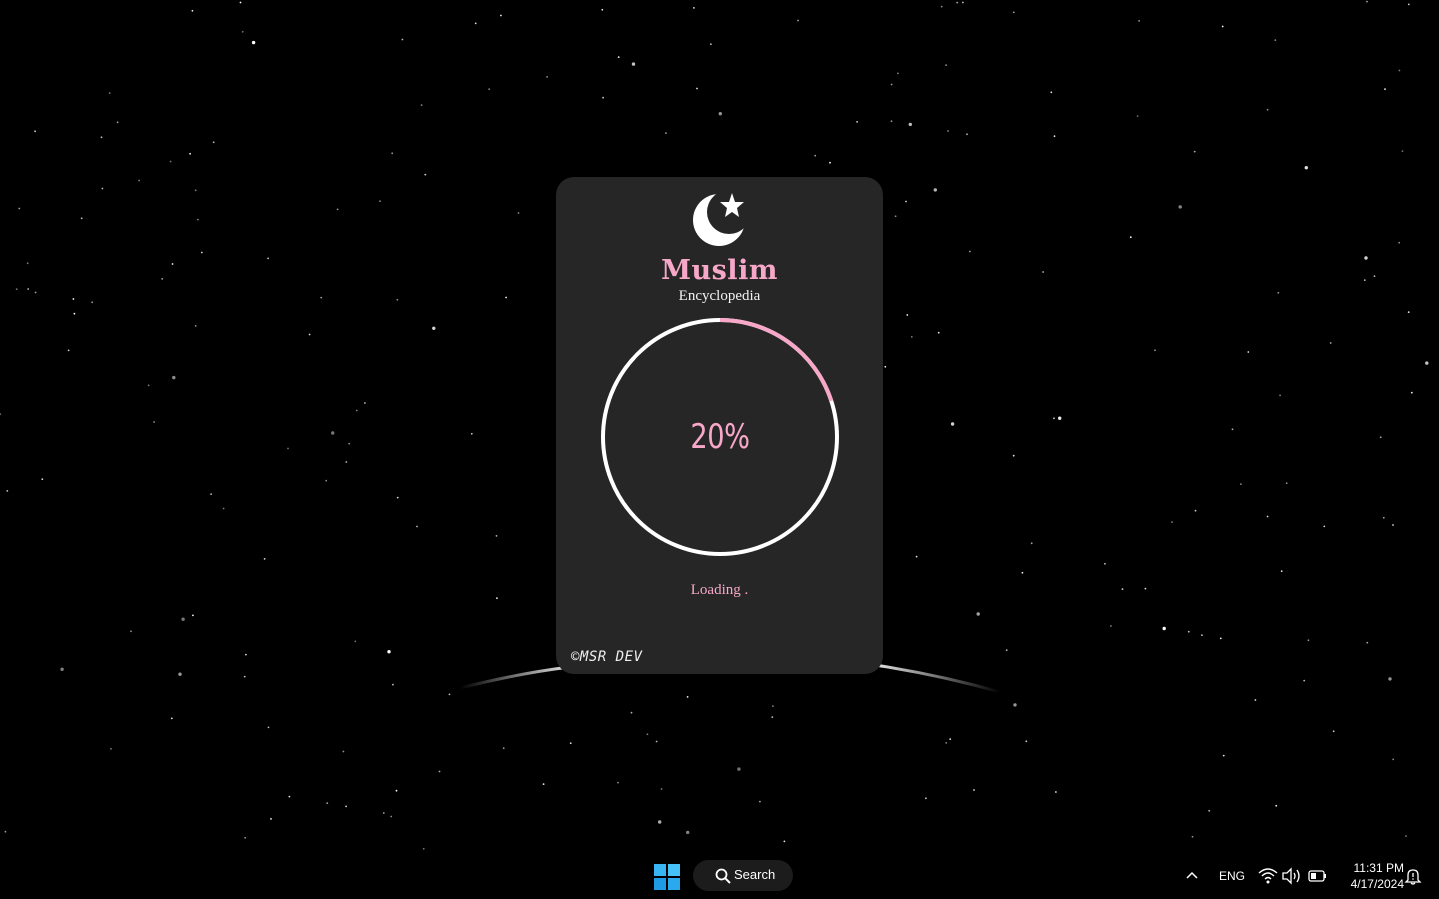 This screenshot has height=899, width=1439. Describe the element at coordinates (1370, 876) in the screenshot. I see `taskbar-clock: 11:31 PM 4/17/2024` at that location.